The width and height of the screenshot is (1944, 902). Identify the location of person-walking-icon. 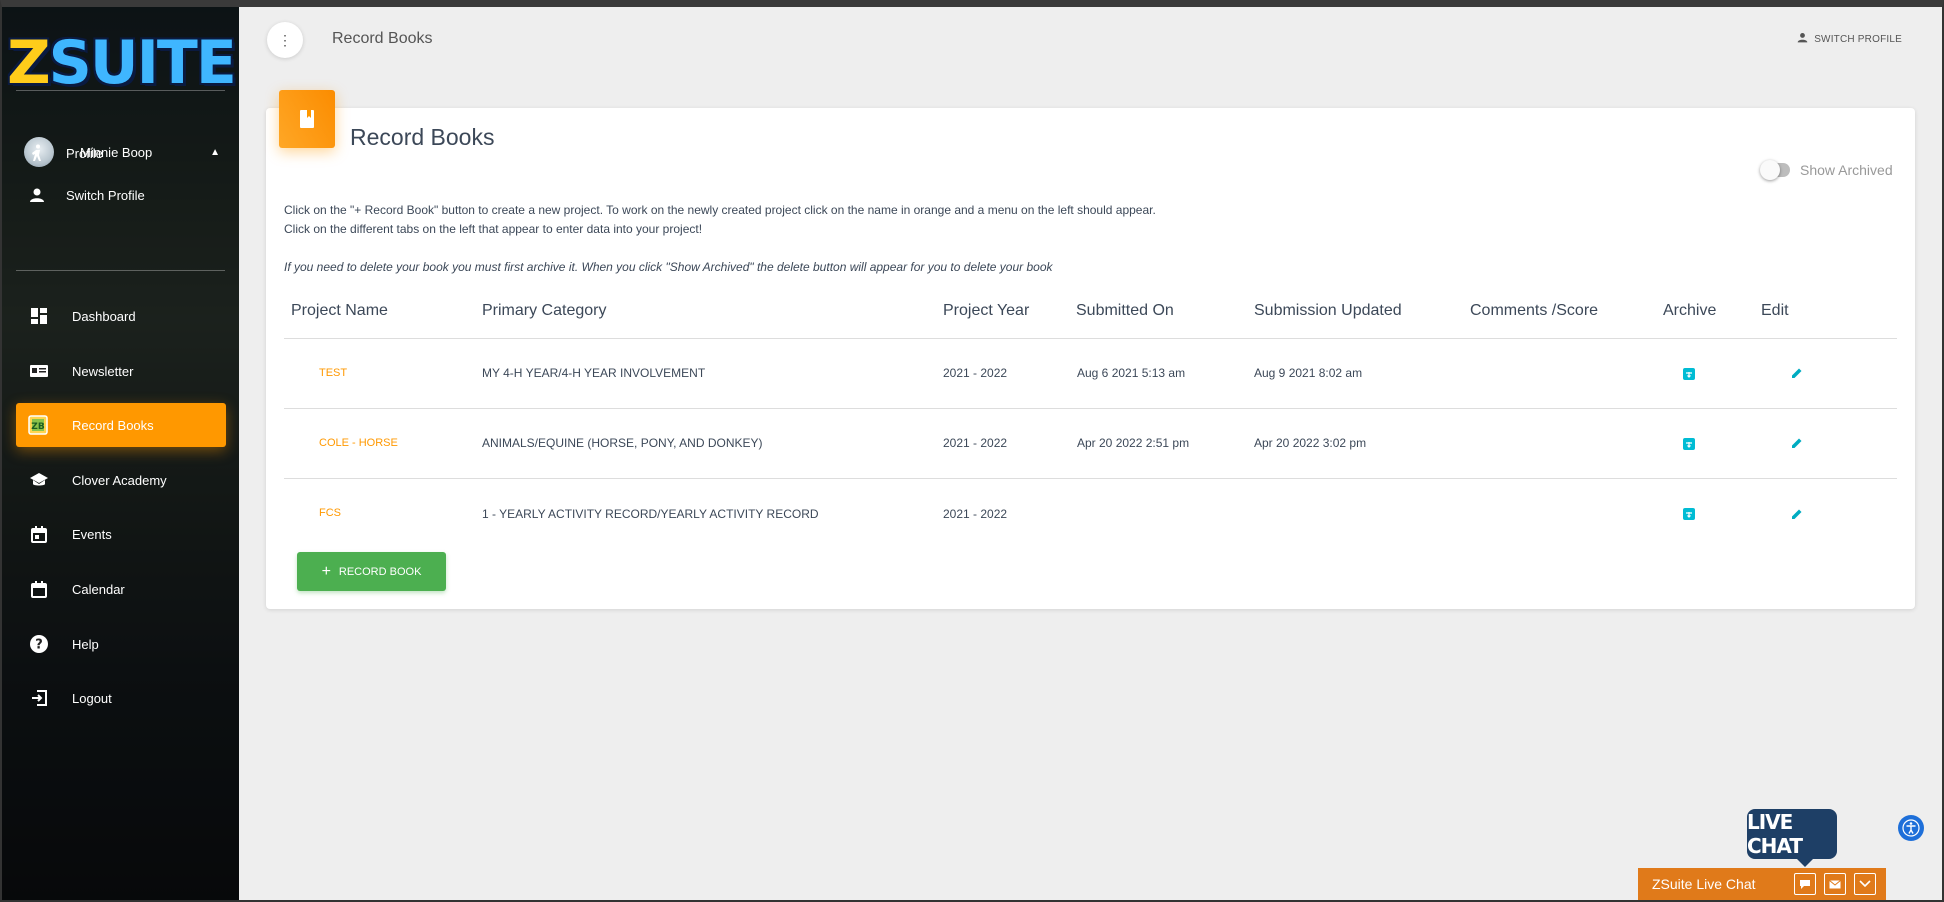
(37, 153).